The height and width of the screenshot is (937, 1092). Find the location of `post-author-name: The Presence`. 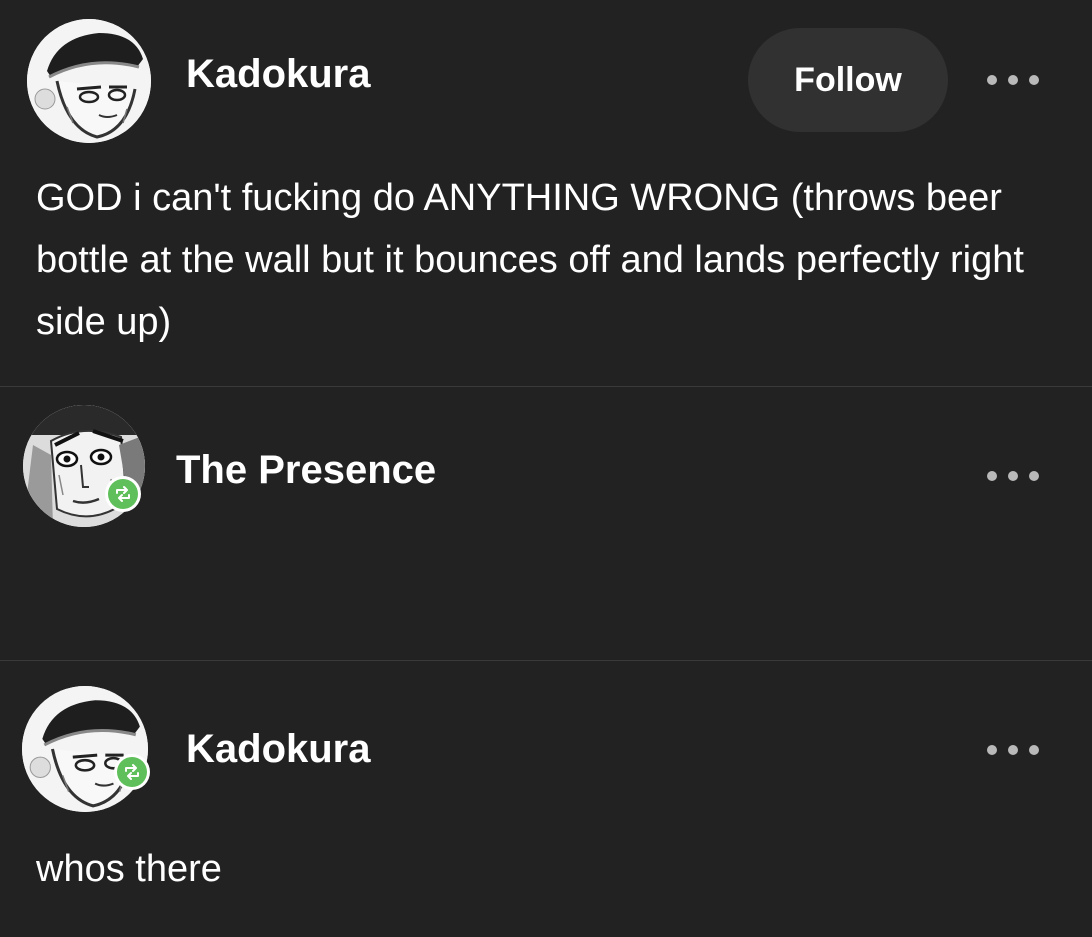

post-author-name: The Presence is located at coordinates (306, 470).